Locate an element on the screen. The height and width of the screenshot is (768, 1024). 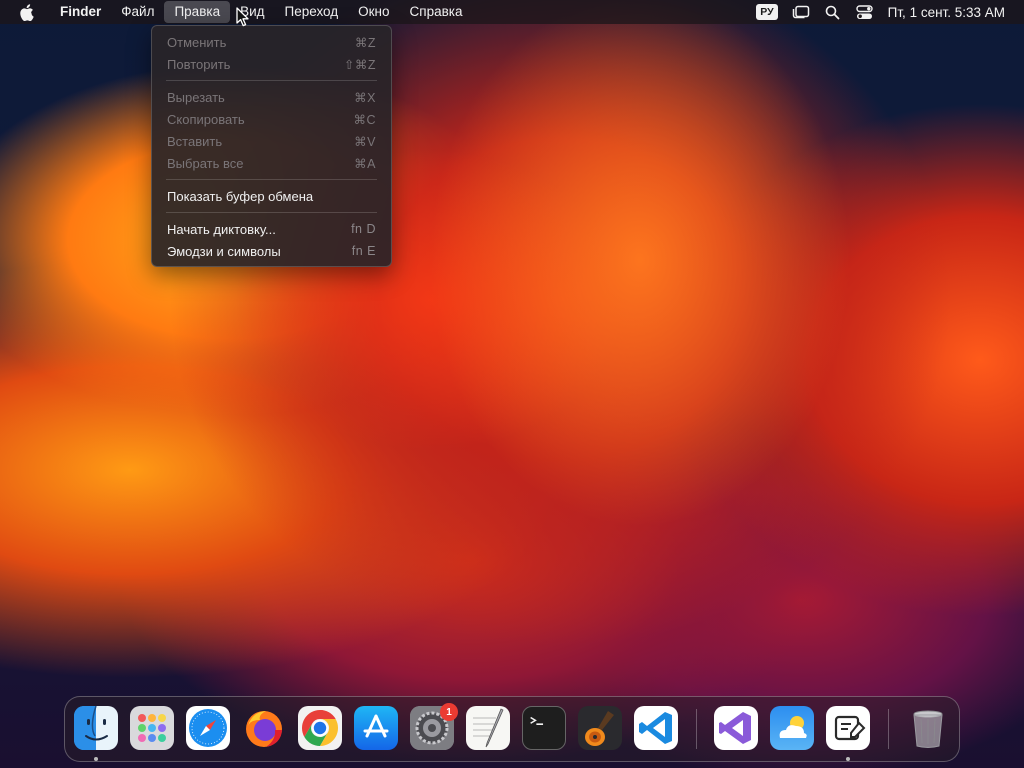
menu-app-finder: Finder is located at coordinates (80, 12).